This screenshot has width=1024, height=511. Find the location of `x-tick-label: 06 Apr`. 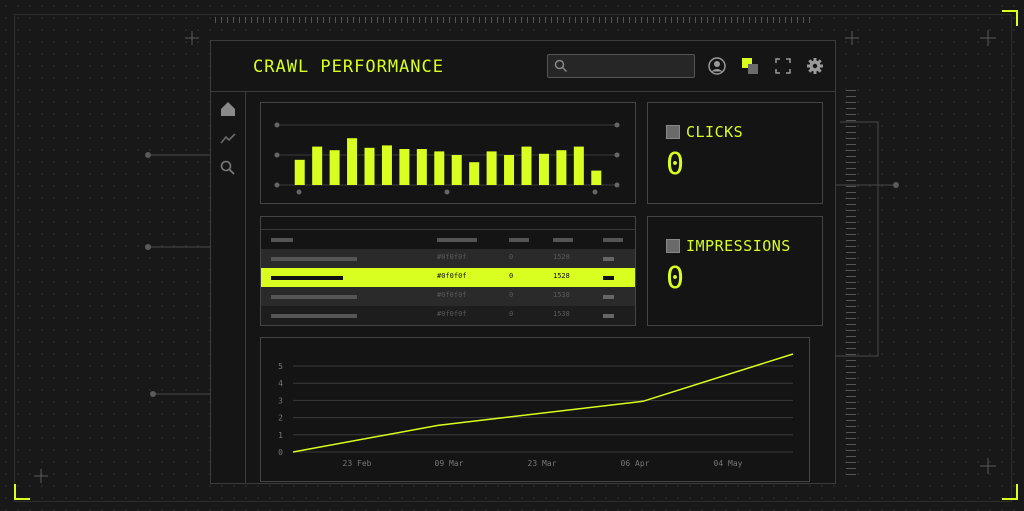

x-tick-label: 06 Apr is located at coordinates (635, 463).